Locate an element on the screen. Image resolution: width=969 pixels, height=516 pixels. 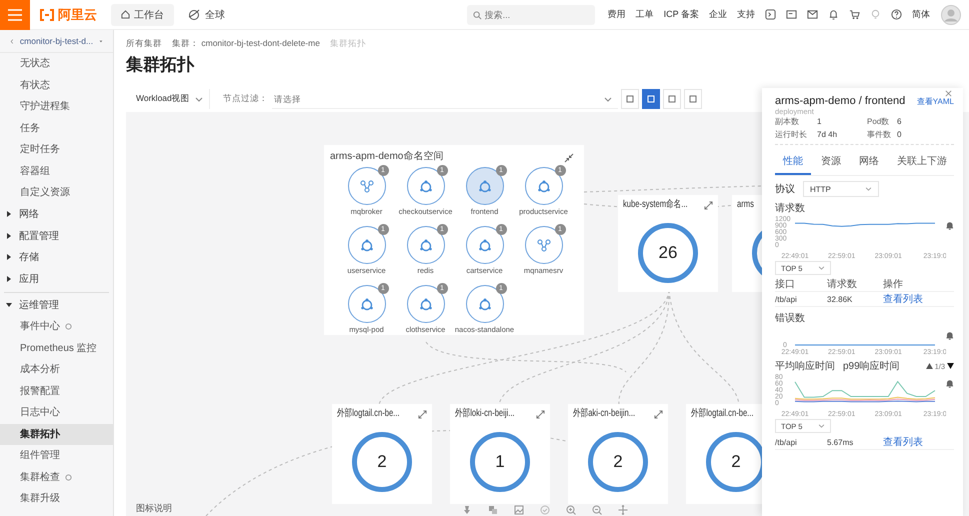
sidebar-item: 事件中心 is located at coordinates (56, 327).